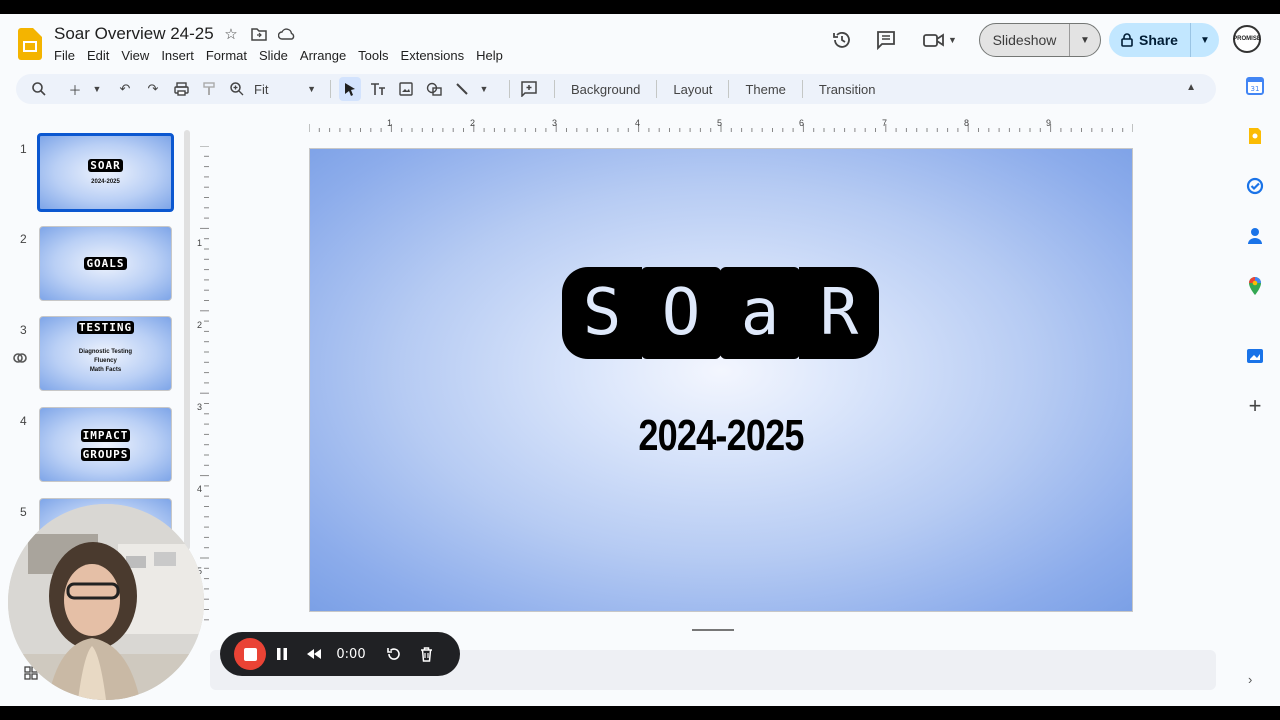 Image resolution: width=1280 pixels, height=720 pixels. Describe the element at coordinates (765, 89) in the screenshot. I see `theme-button: Theme` at that location.